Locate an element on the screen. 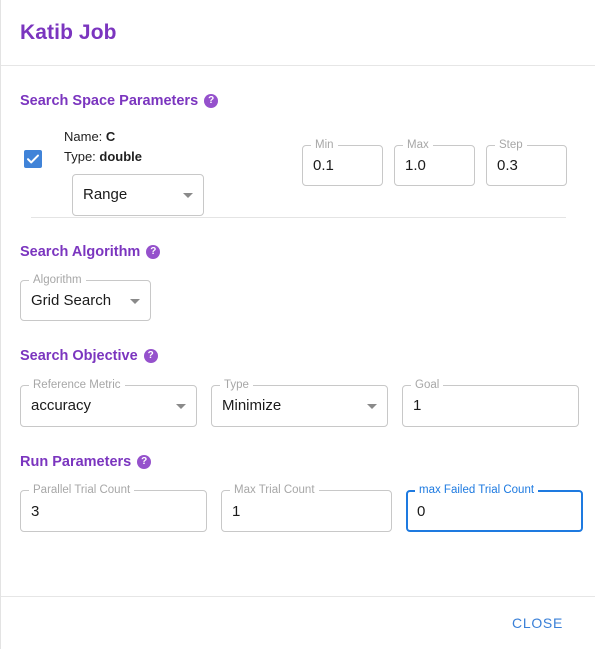 This screenshot has height=649, width=595. chevron-down-icon-objective-type is located at coordinates (372, 406).